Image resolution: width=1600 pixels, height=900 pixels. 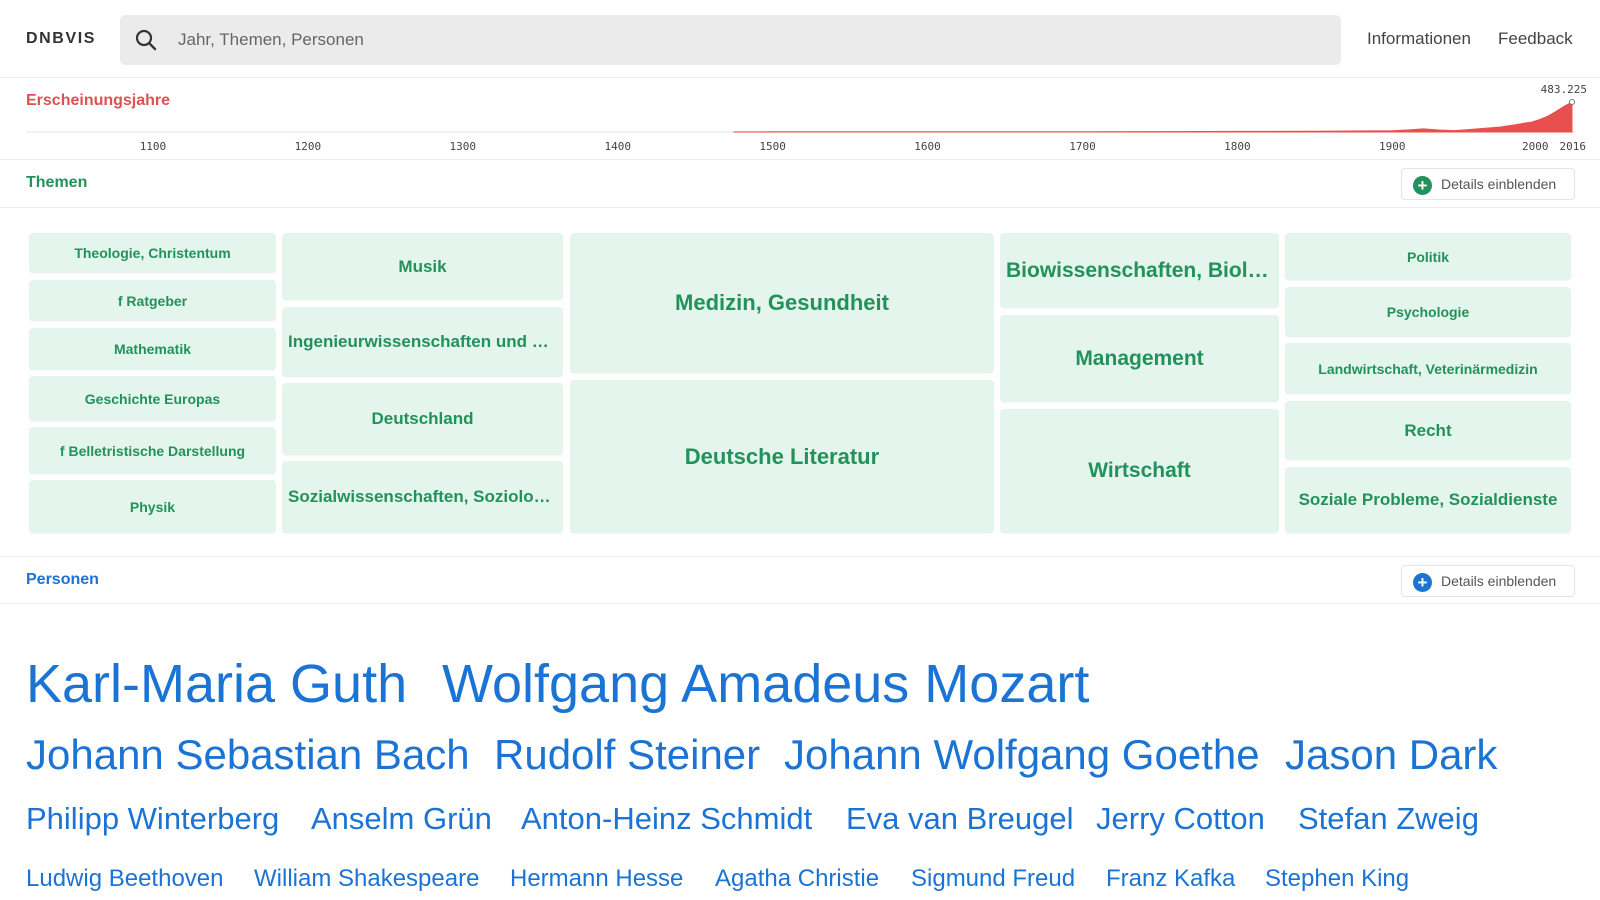 I want to click on themes-details-button: + Details einblenden, so click(x=1488, y=184).